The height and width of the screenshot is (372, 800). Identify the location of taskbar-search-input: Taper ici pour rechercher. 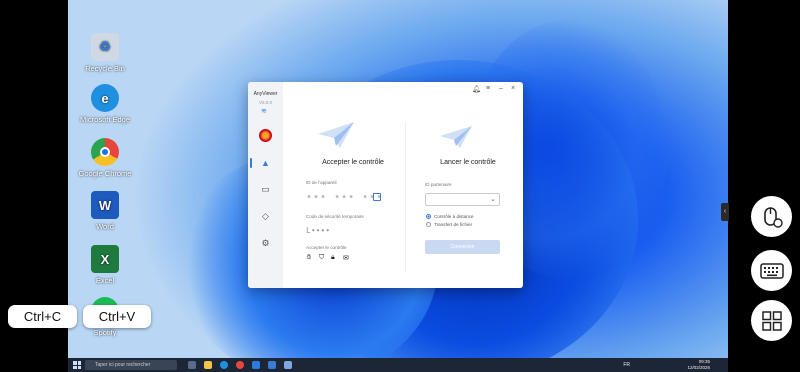
(131, 365).